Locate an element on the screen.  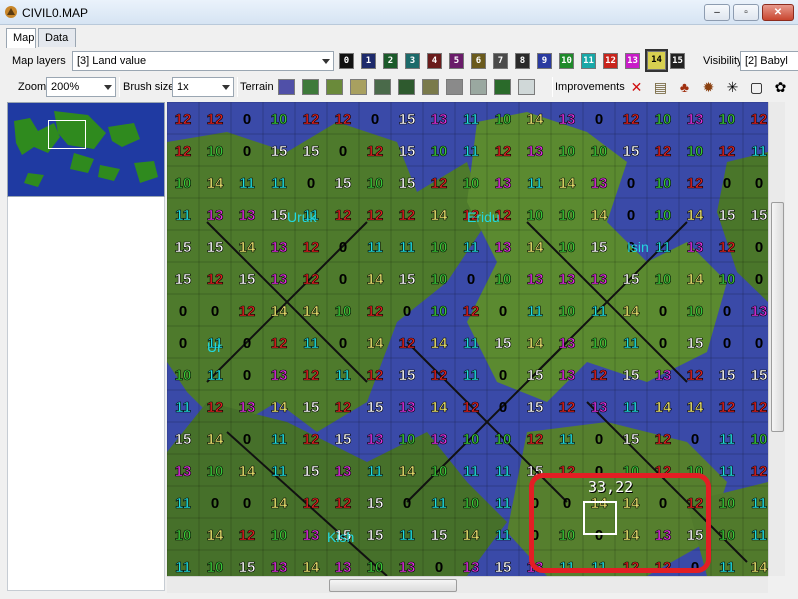
zoom-select: 200% is located at coordinates (81, 87).